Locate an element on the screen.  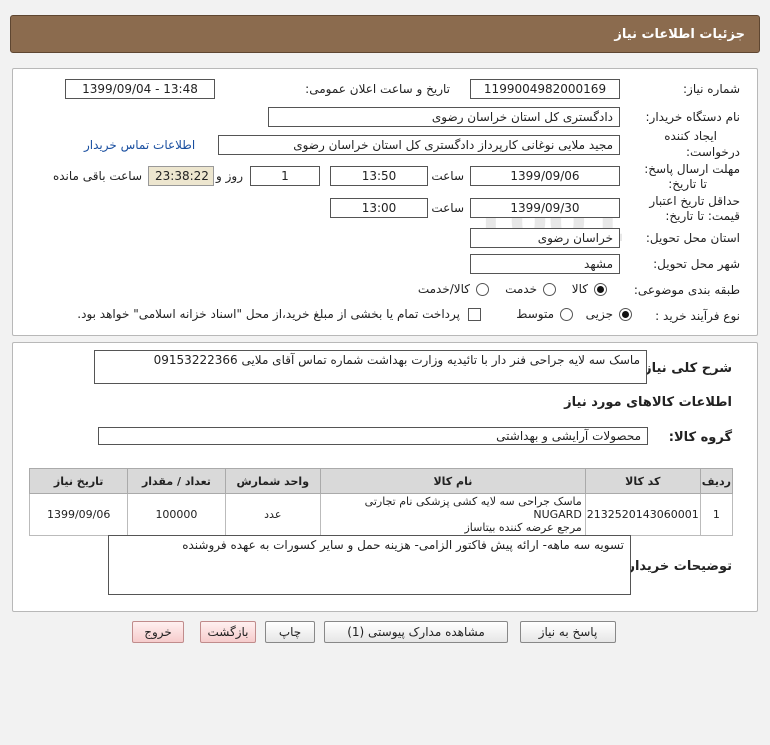
category-option-goods: کالا is located at coordinates (579, 289).